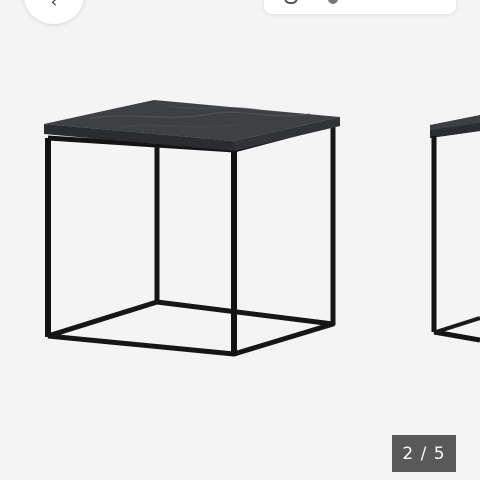 The image size is (480, 480). Describe the element at coordinates (408, 453) in the screenshot. I see `counter-current: 2` at that location.